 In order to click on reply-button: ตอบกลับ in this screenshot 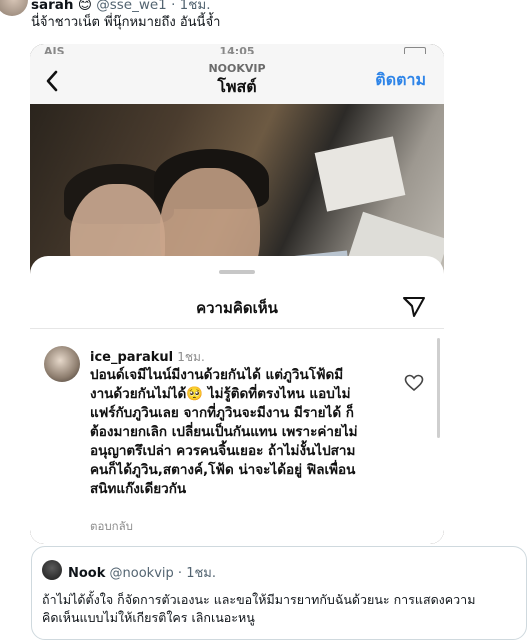, I will do `click(111, 527)`.